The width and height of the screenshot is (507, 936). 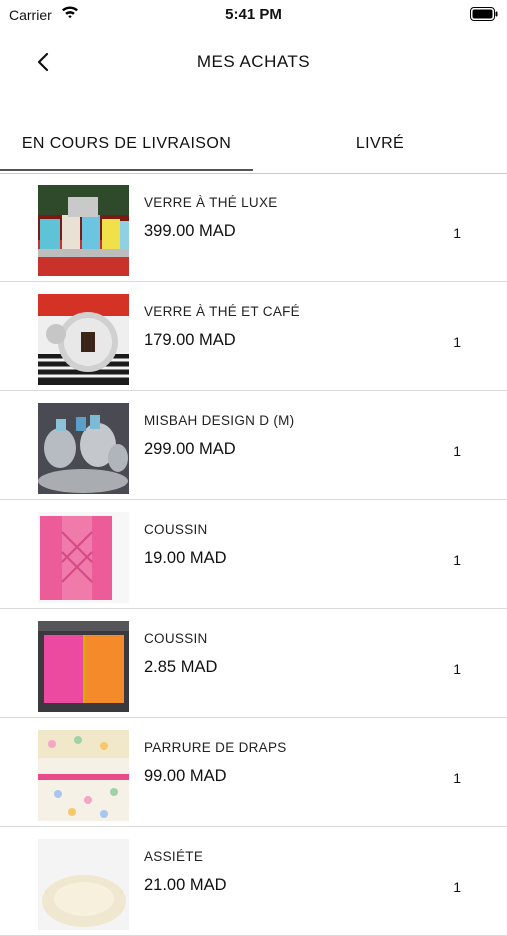 I want to click on navigation-bar: MES ACHATS, so click(x=253, y=61).